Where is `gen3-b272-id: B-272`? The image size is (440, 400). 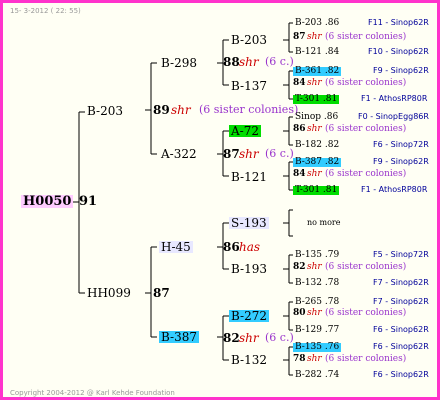 gen3-b272-id: B-272 is located at coordinates (249, 316).